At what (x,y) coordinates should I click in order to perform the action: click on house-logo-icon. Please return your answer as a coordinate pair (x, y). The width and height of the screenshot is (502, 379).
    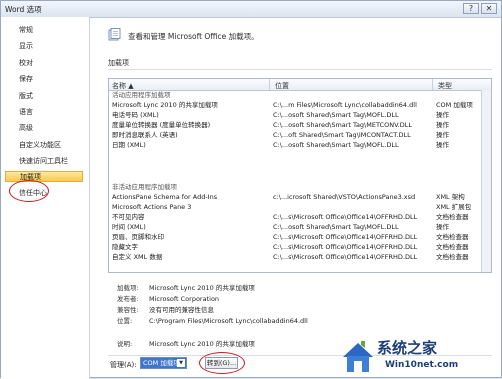
    Looking at the image, I should click on (358, 356).